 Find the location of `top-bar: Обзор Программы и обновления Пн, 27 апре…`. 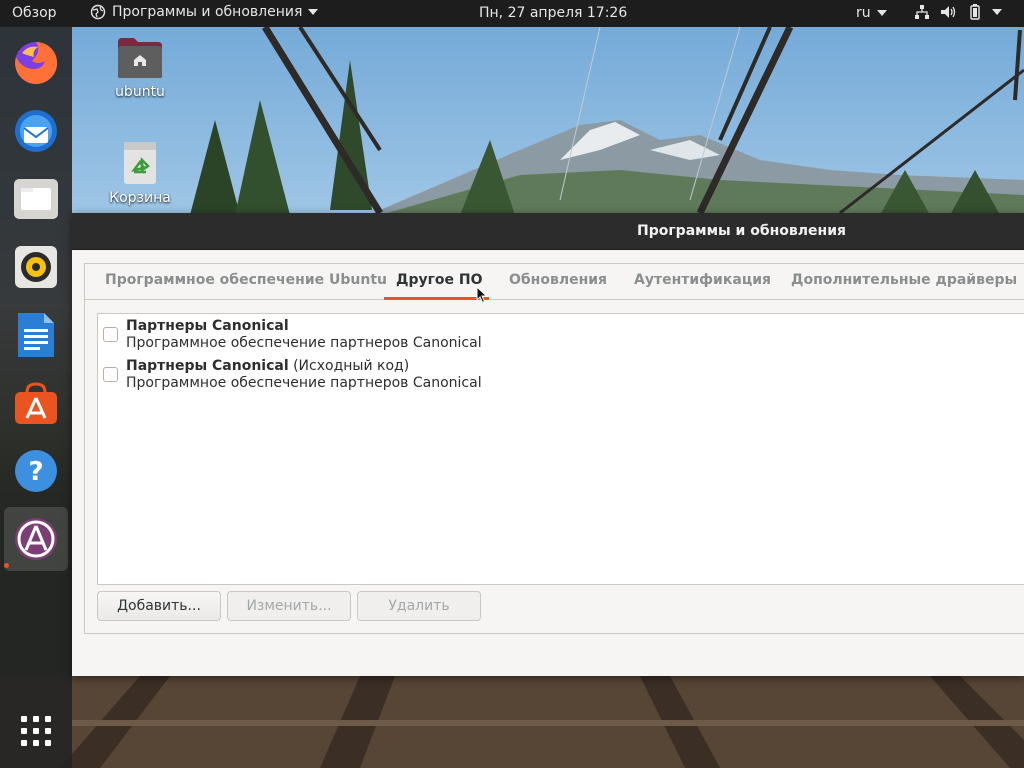

top-bar: Обзор Программы и обновления Пн, 27 апре… is located at coordinates (512, 13).